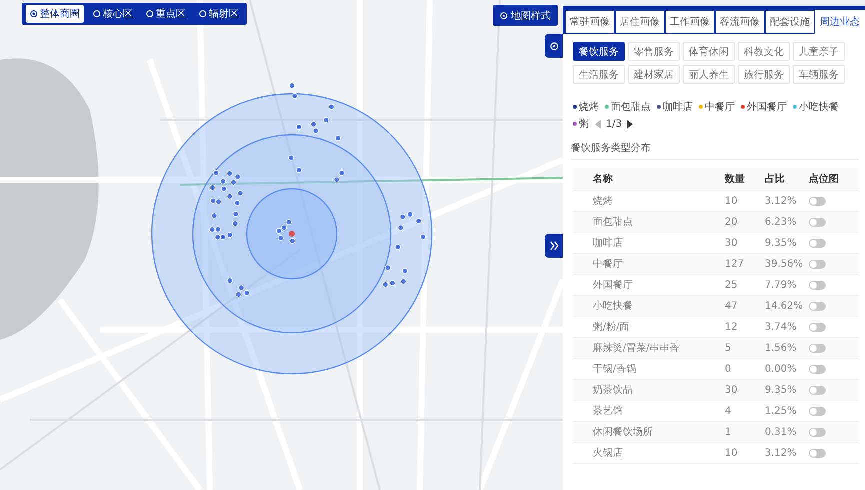  What do you see at coordinates (611, 327) in the screenshot?
I see `table-cell-text: 粥/粉/面` at bounding box center [611, 327].